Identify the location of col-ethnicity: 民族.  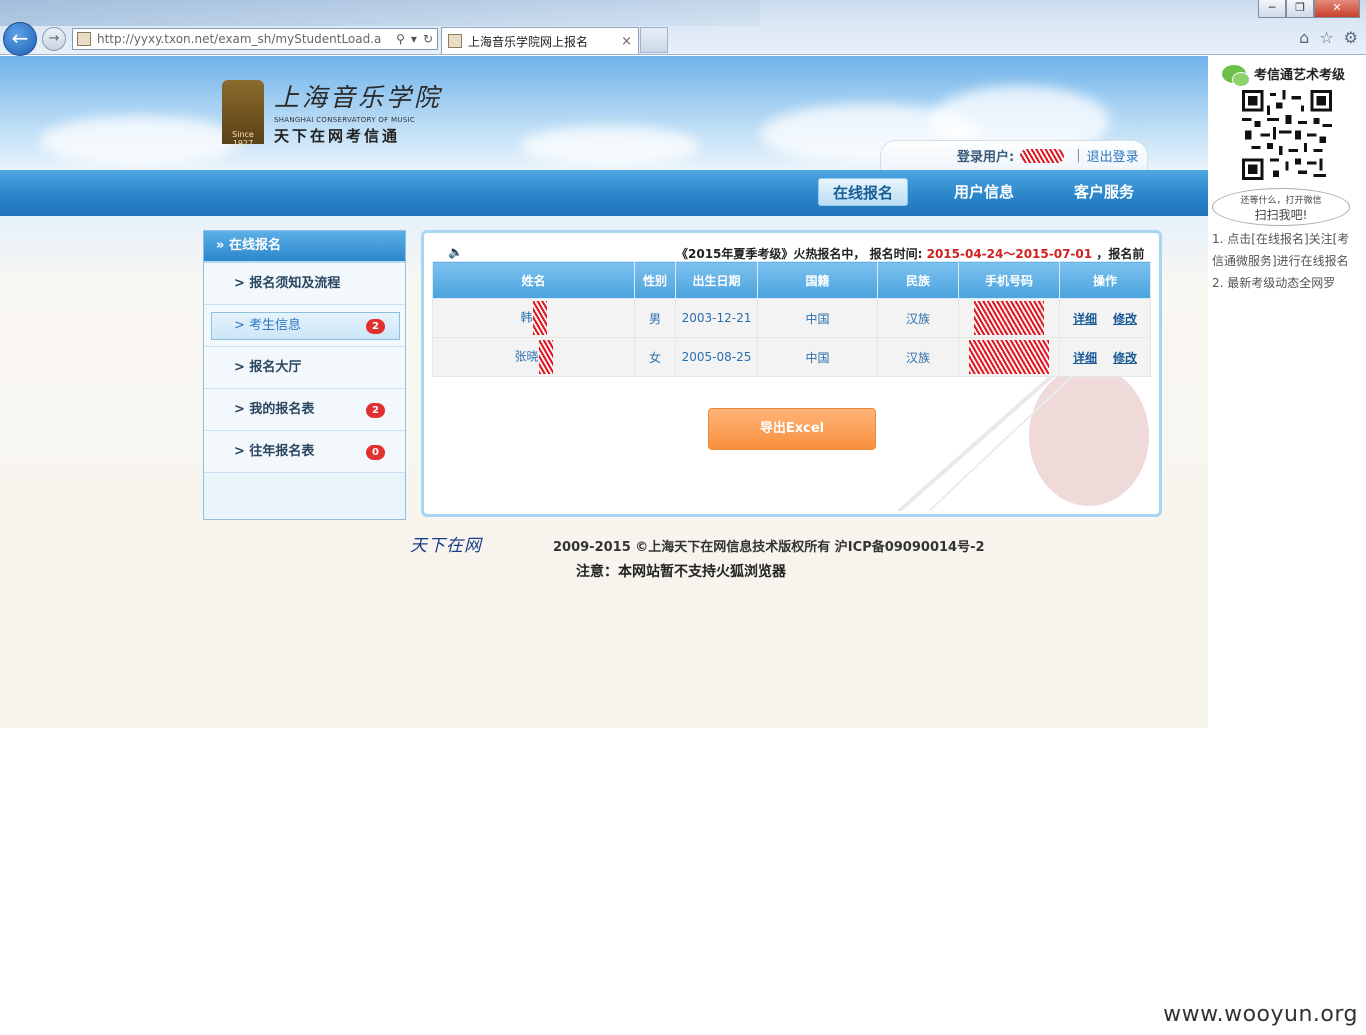
(918, 280).